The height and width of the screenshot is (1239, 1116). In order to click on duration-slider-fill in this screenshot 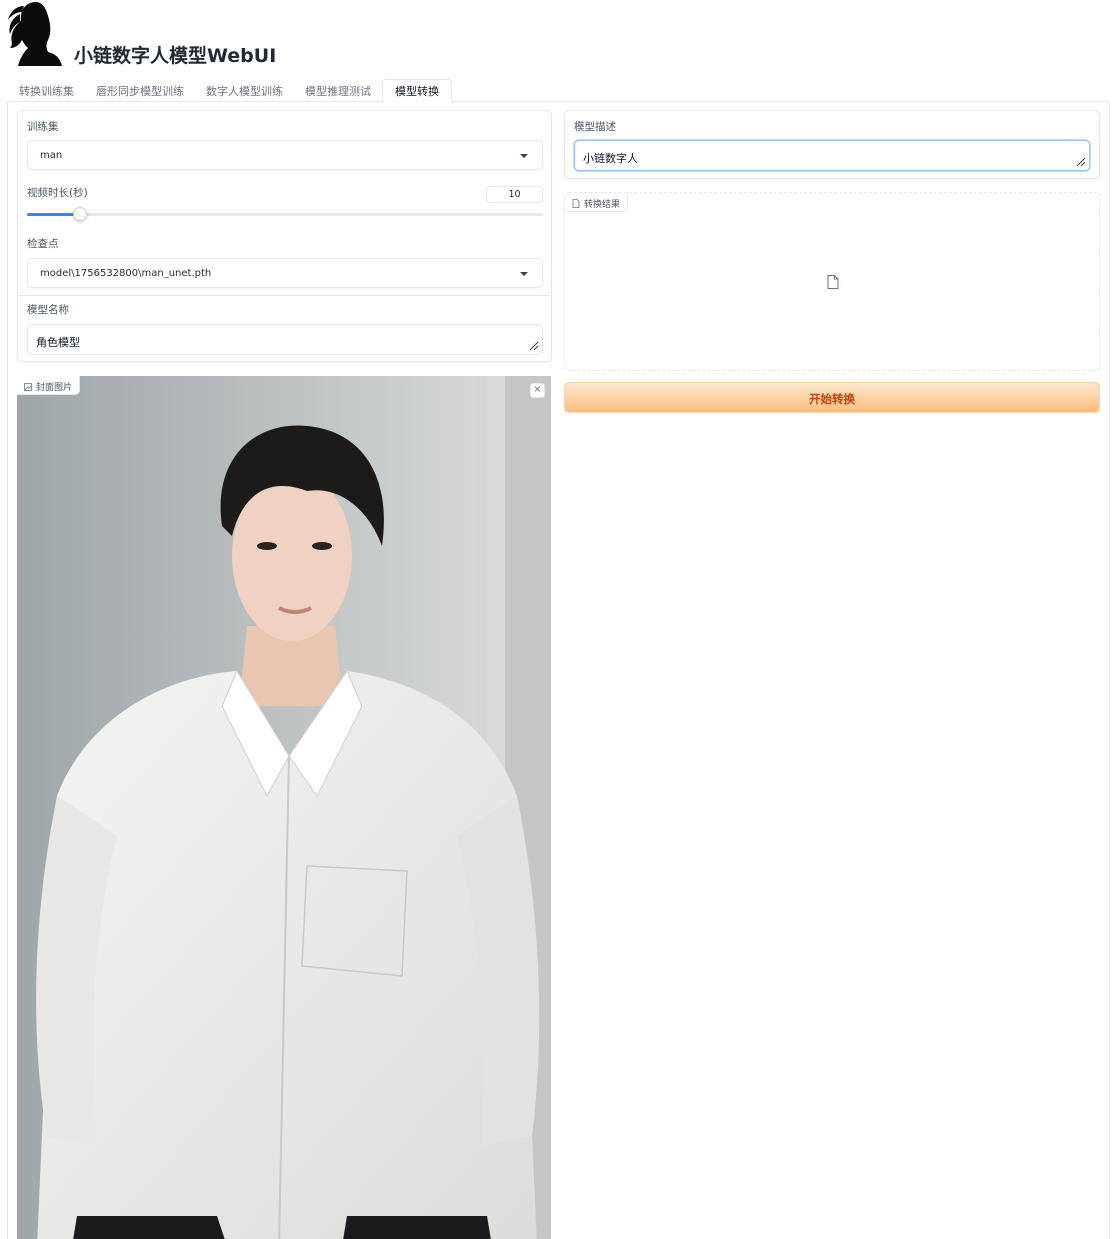, I will do `click(53, 214)`.